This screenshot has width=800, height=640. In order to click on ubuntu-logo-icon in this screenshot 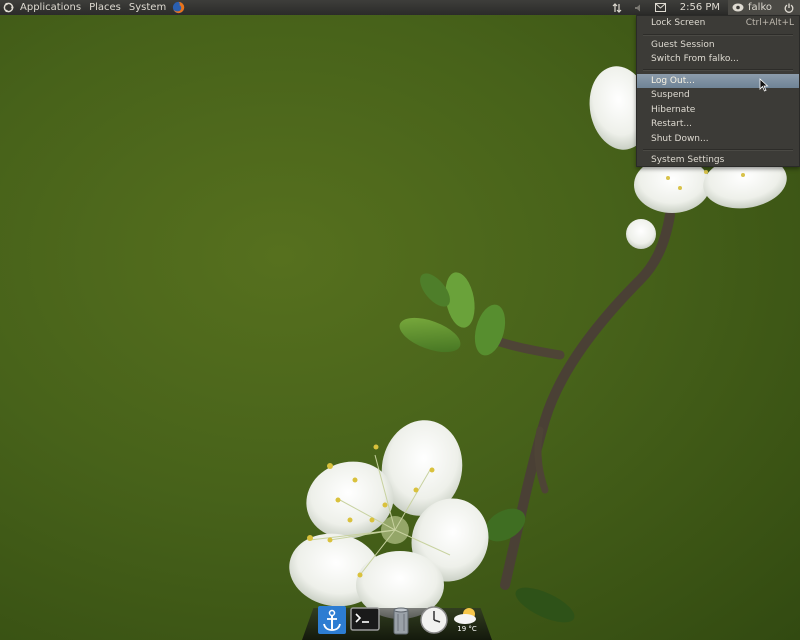, I will do `click(8, 7)`.